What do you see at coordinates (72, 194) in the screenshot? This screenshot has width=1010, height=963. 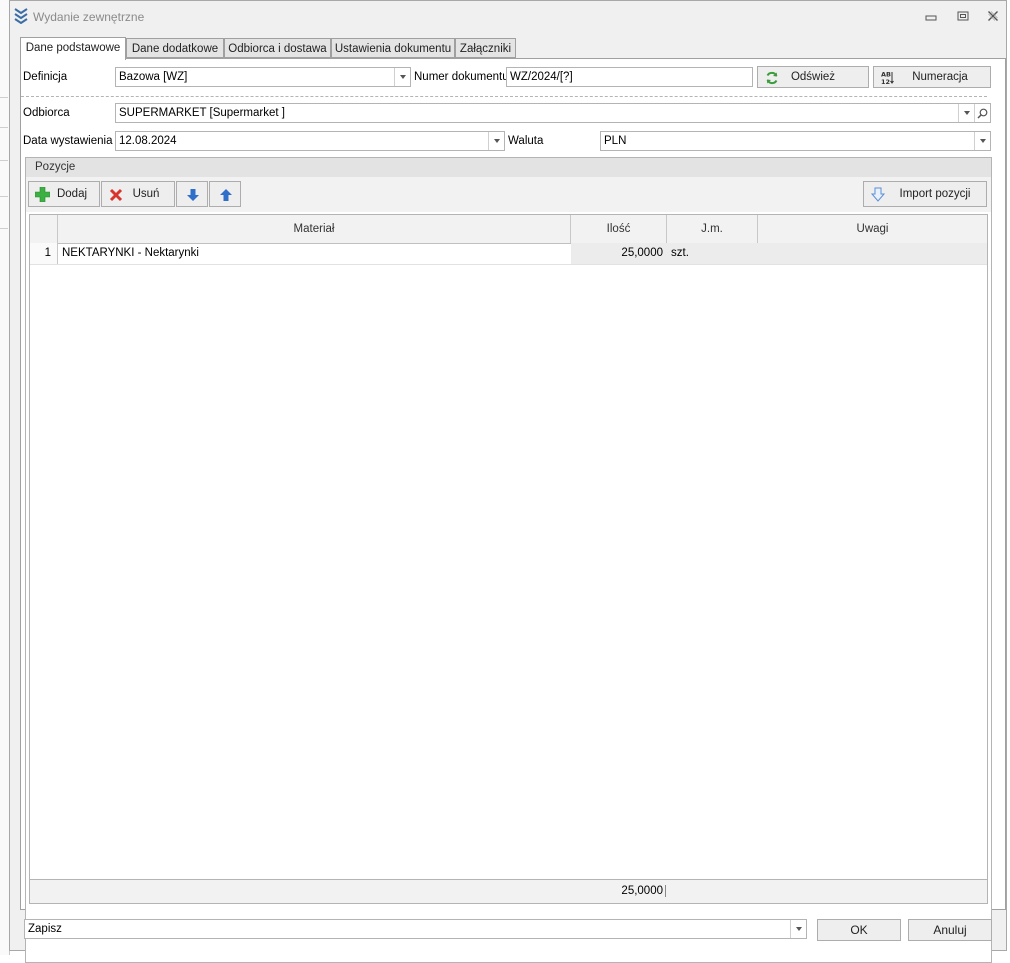 I see `add-label: Dodaj` at bounding box center [72, 194].